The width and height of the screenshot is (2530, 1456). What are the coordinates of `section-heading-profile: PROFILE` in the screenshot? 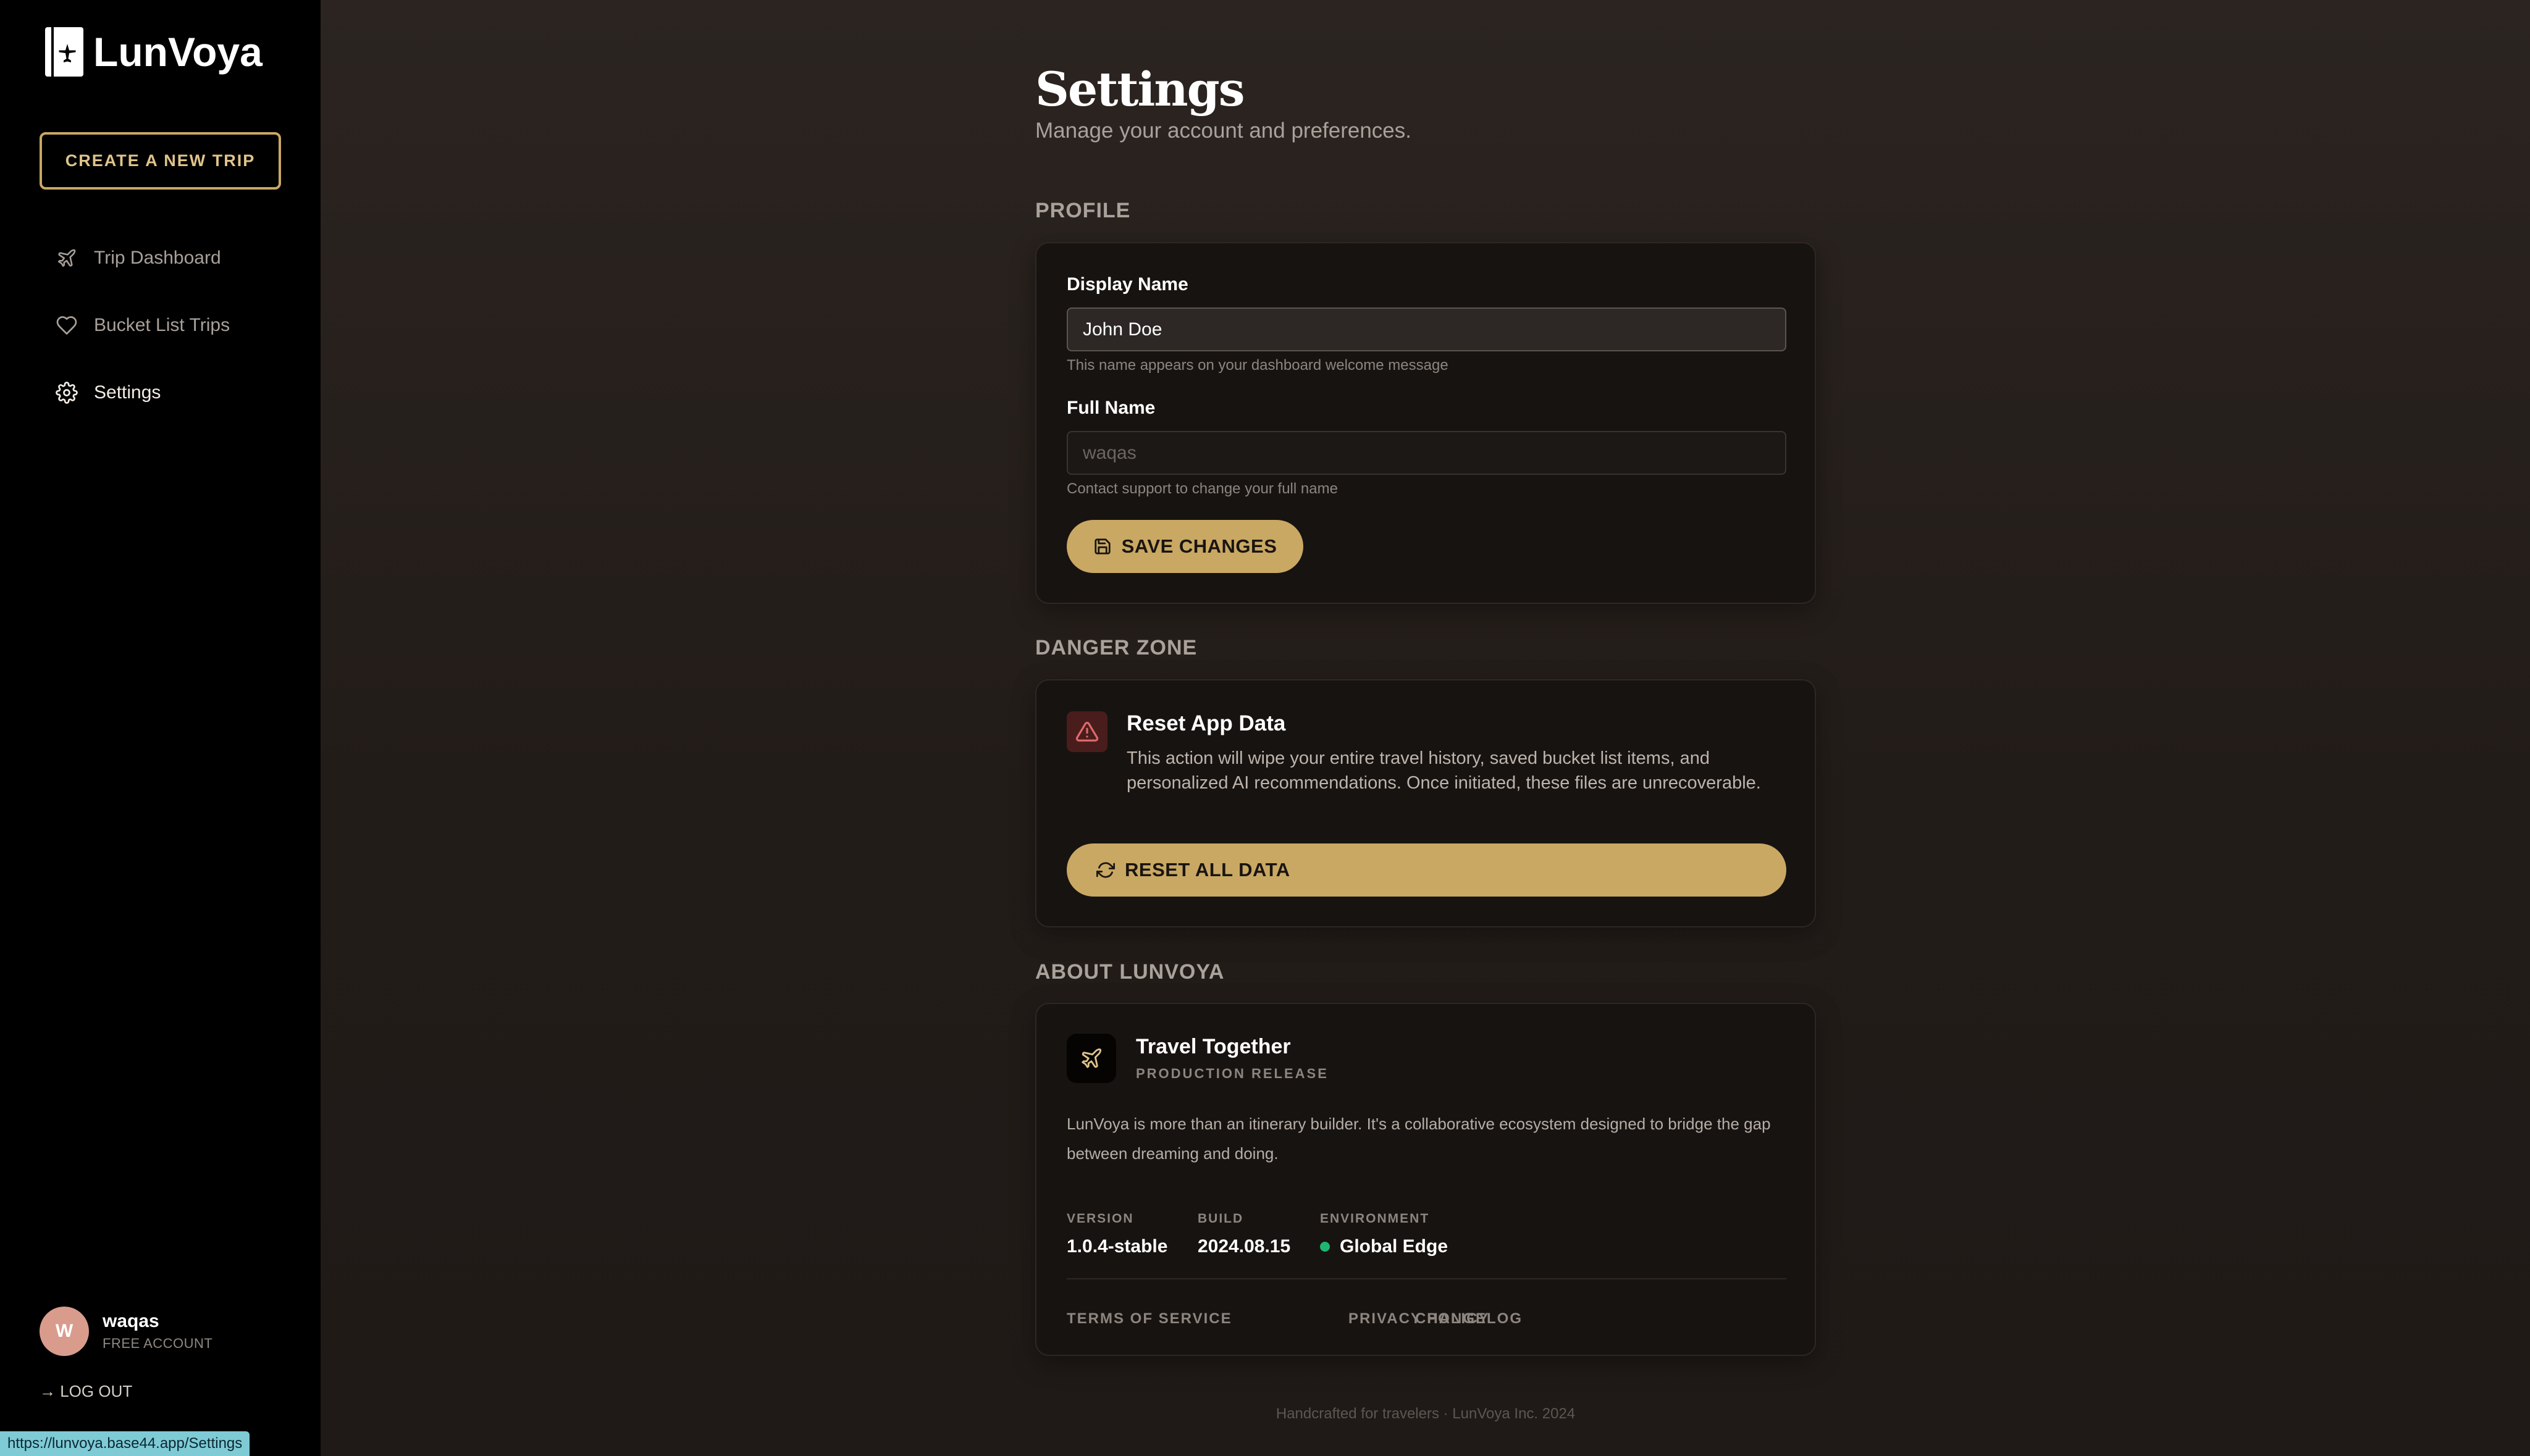 It's located at (1083, 210).